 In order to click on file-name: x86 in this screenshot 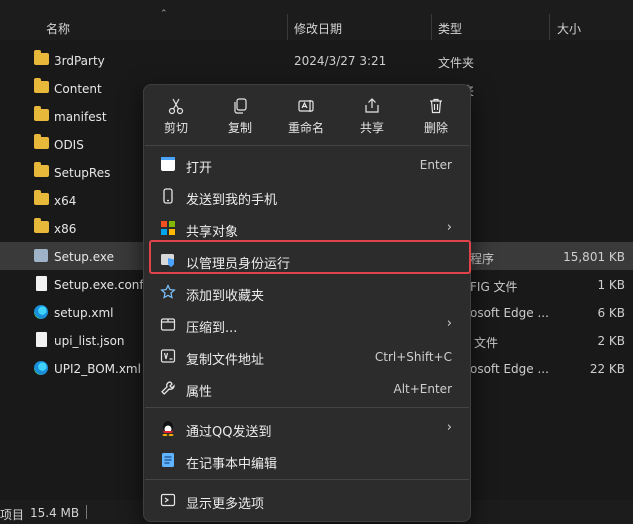, I will do `click(65, 229)`.